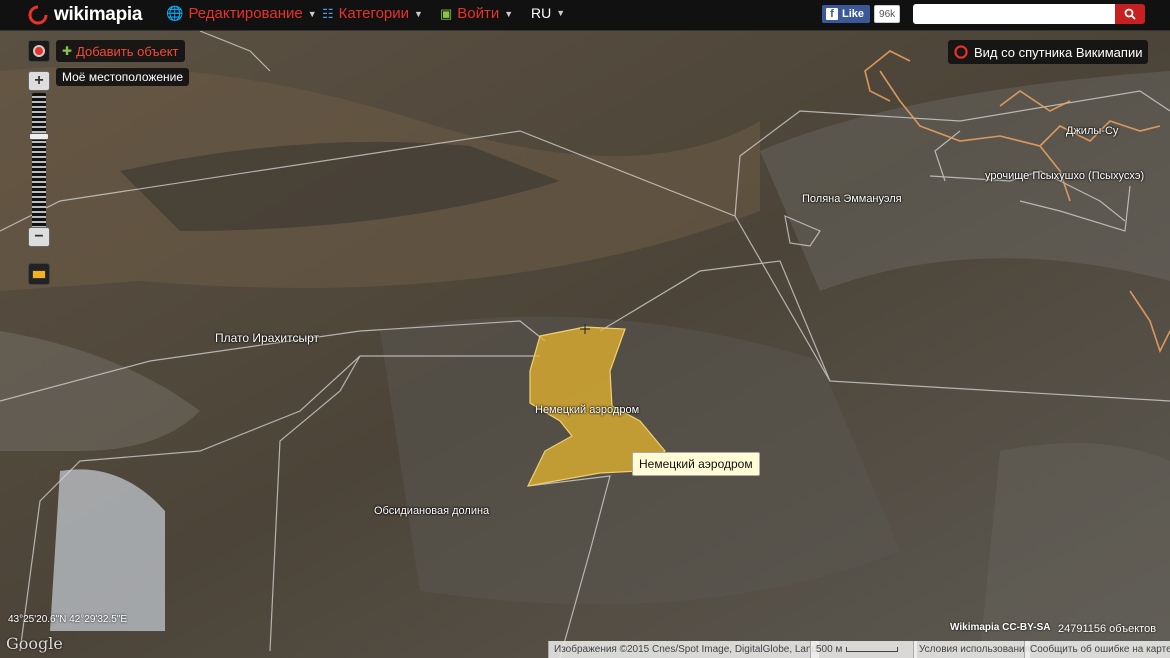 The image size is (1170, 658). I want to click on terms-link: Условия использования, so click(971, 649).